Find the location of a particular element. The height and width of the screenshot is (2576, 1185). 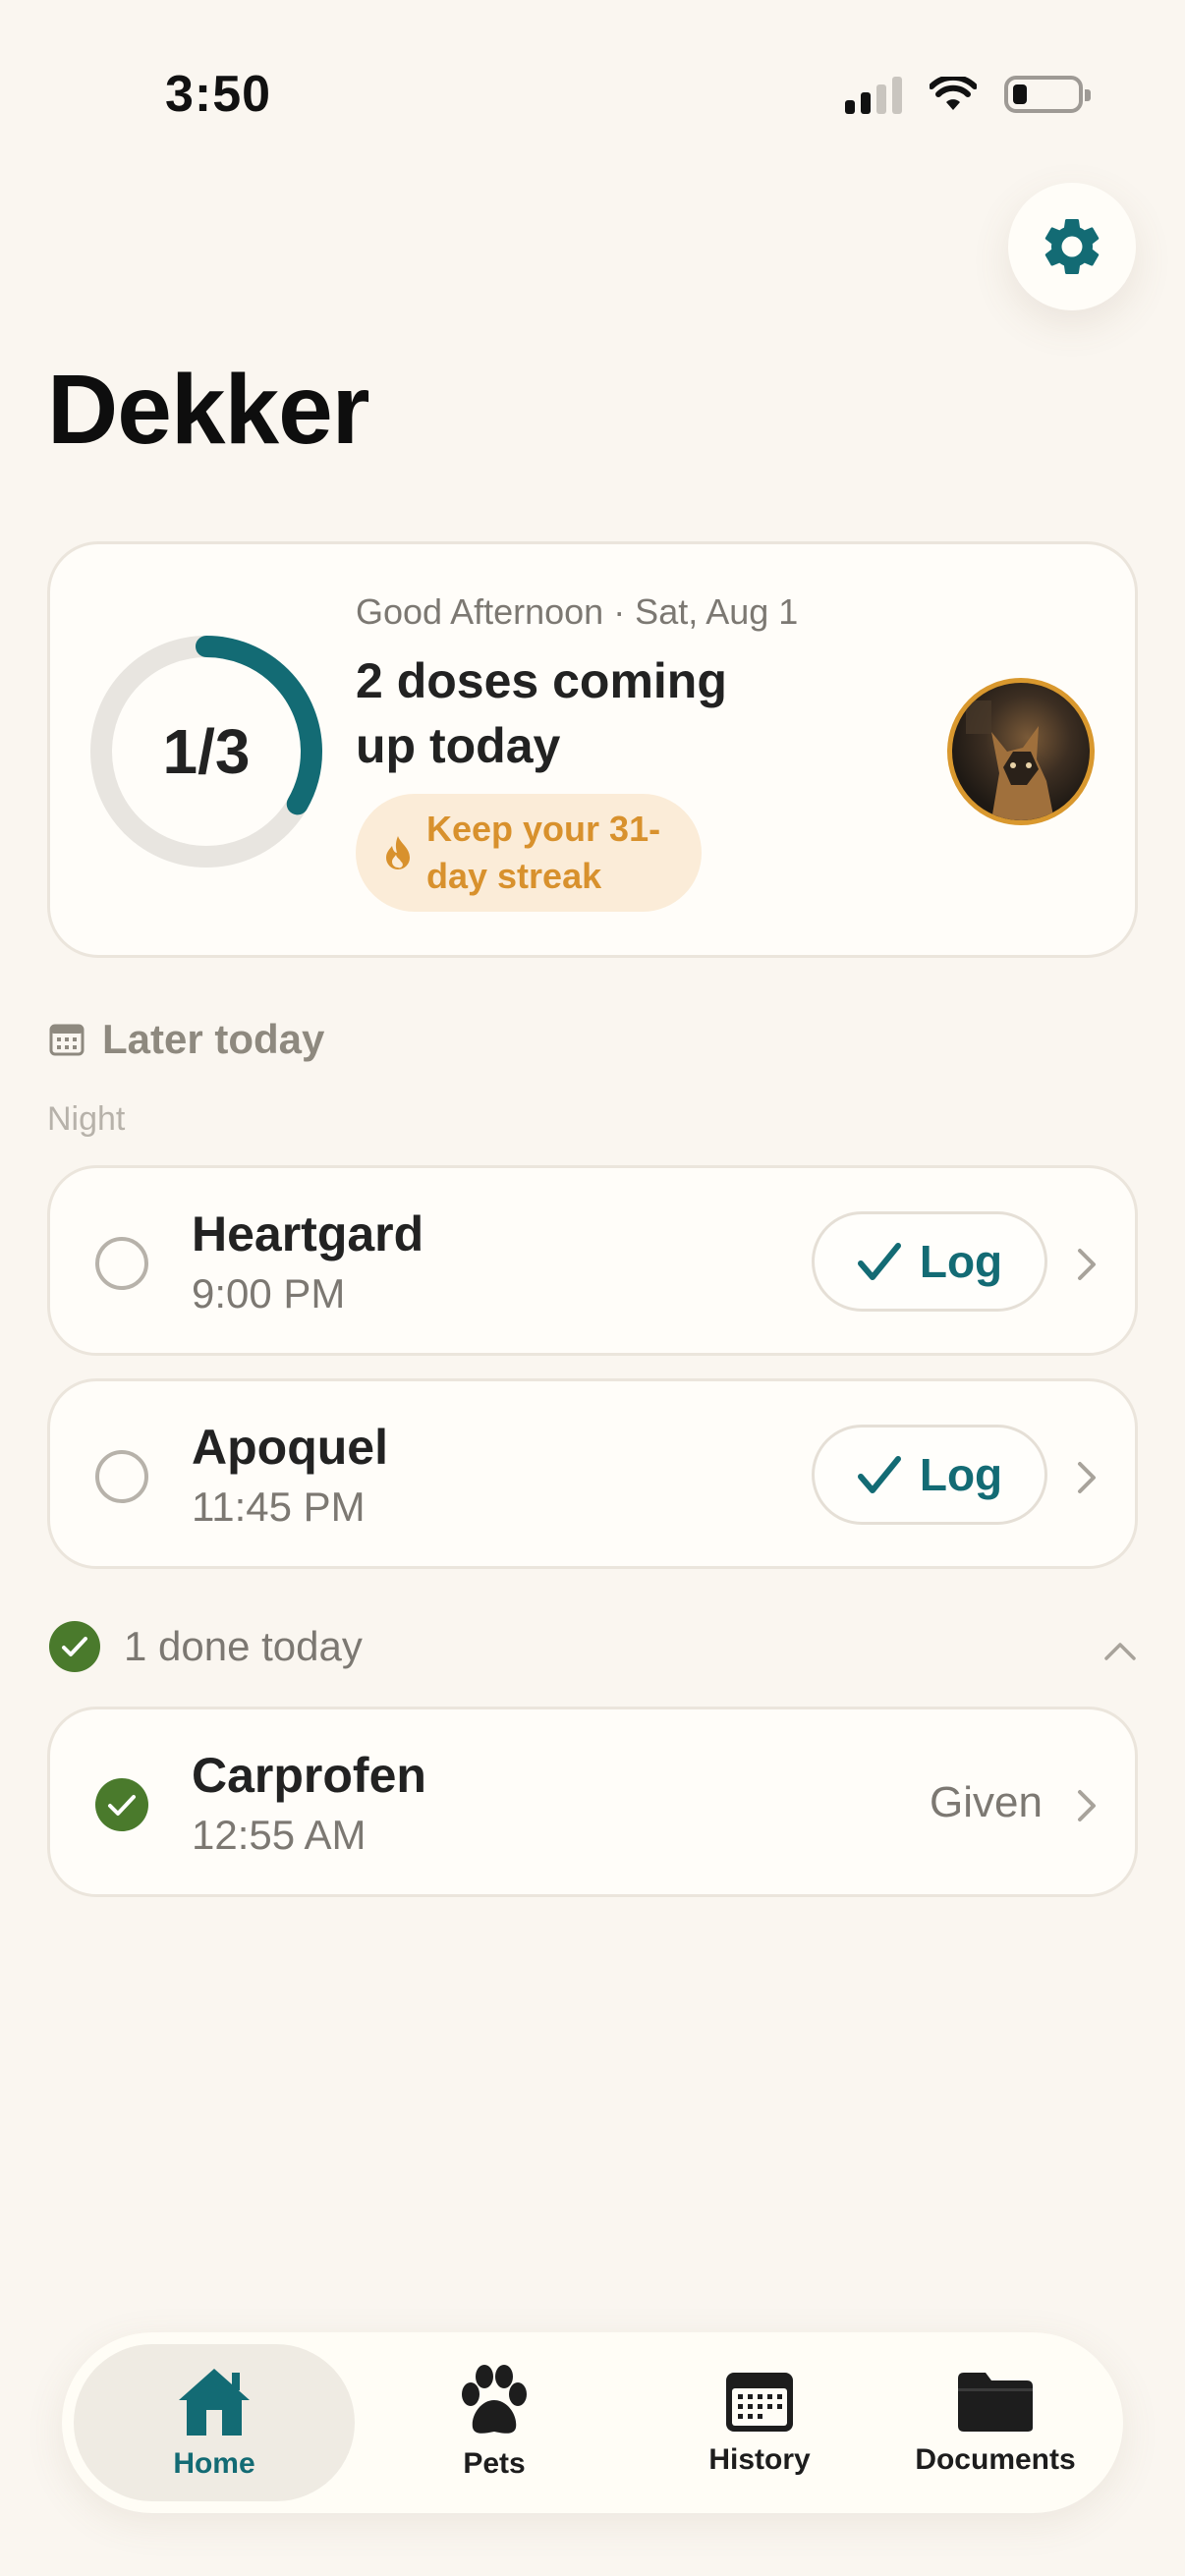

battery-icon is located at coordinates (1048, 94).